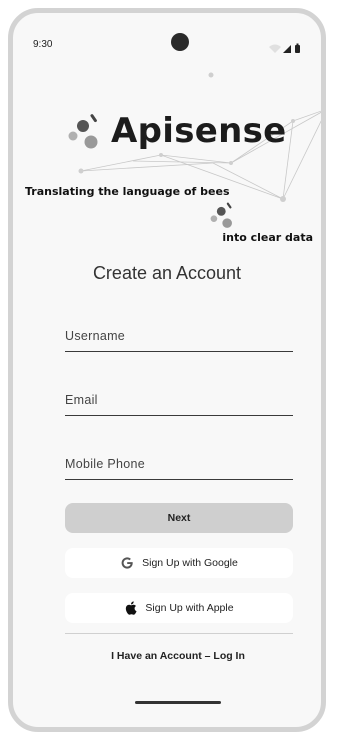 This screenshot has height=740, width=340. Describe the element at coordinates (199, 131) in the screenshot. I see `brand-name: Apisense` at that location.